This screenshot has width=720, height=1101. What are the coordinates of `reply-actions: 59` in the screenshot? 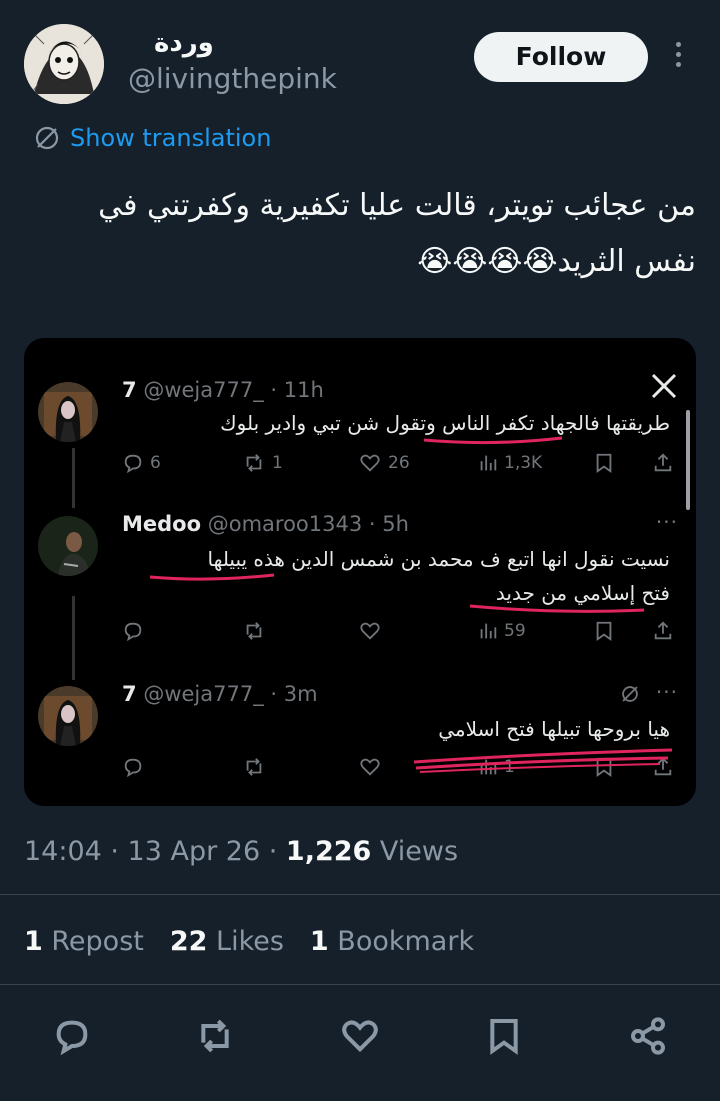 It's located at (400, 634).